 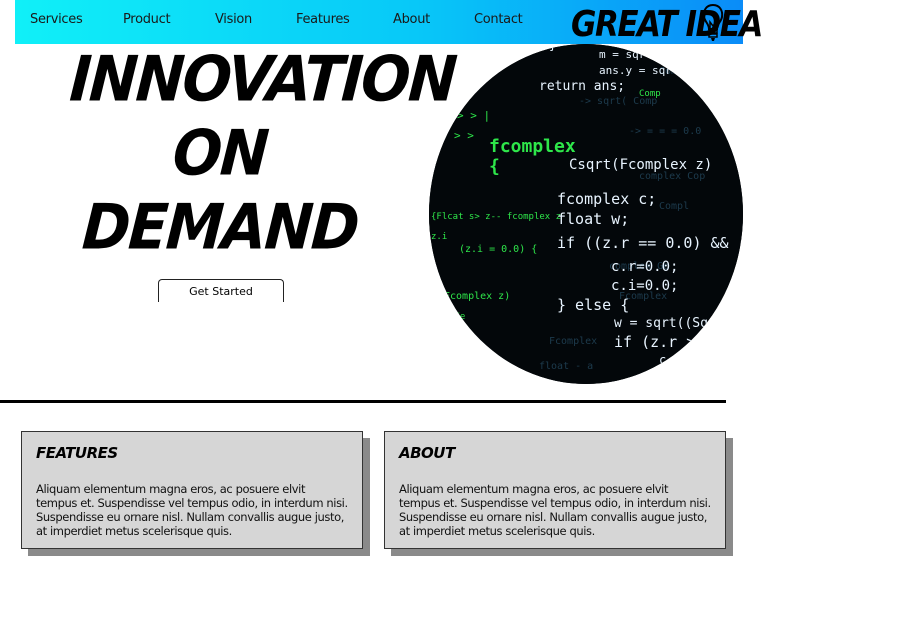 I want to click on svg-text: {Flcat s> z-- fcomplex z, so click(x=496, y=217).